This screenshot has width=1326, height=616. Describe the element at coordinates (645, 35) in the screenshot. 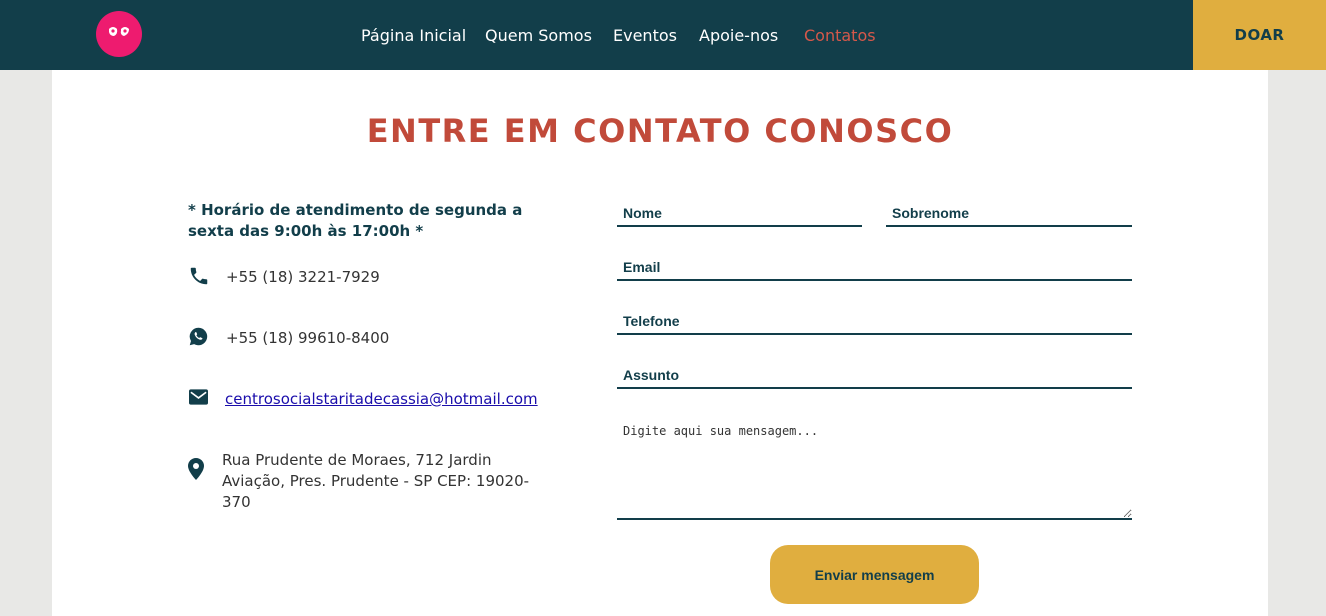

I see `nav-item-events: Eventos` at that location.